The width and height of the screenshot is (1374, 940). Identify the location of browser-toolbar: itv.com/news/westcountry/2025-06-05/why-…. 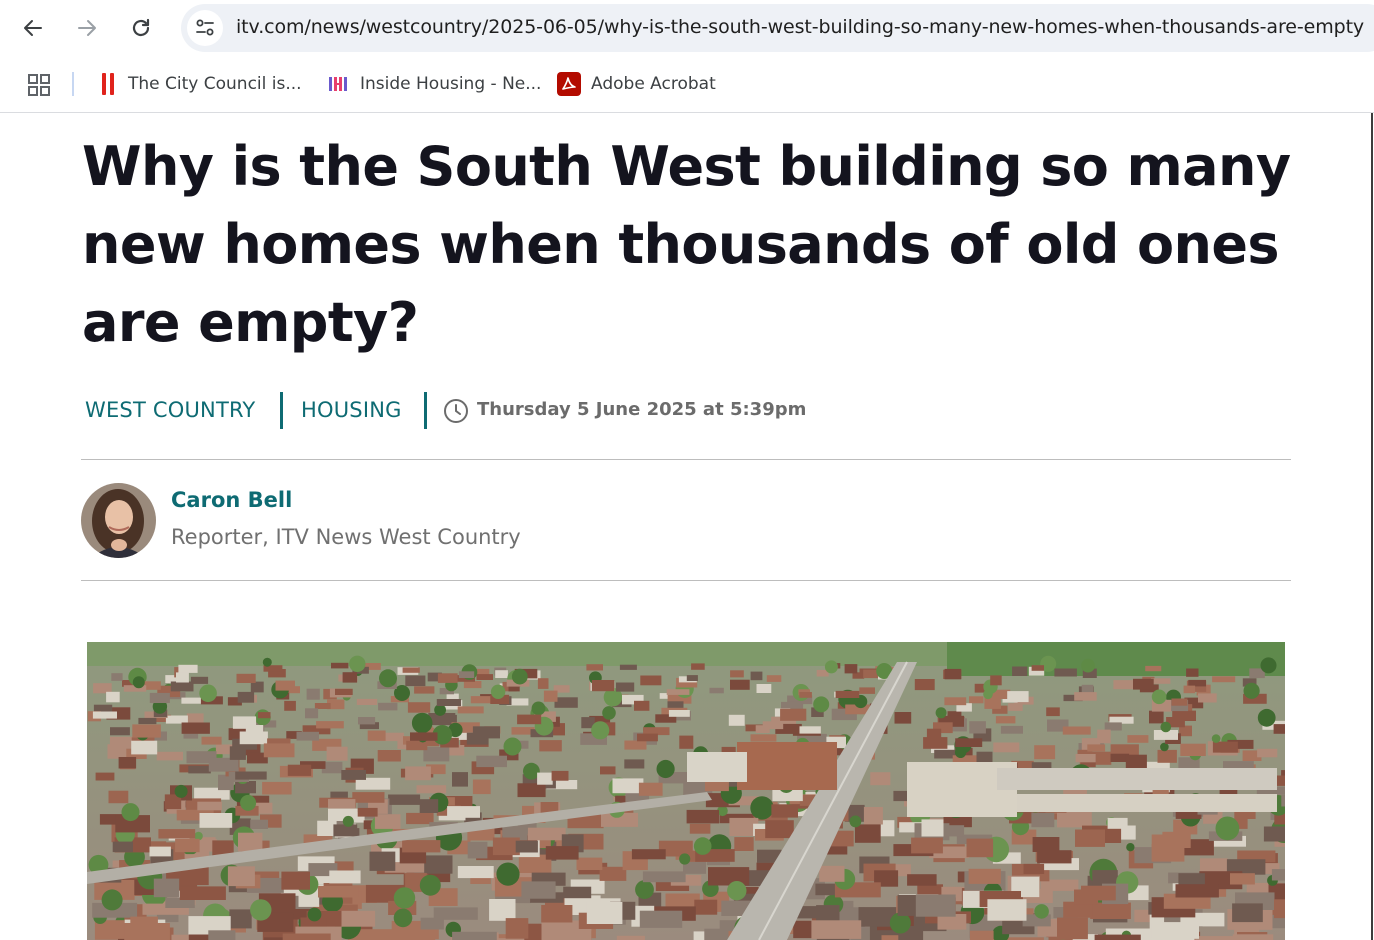
(687, 28).